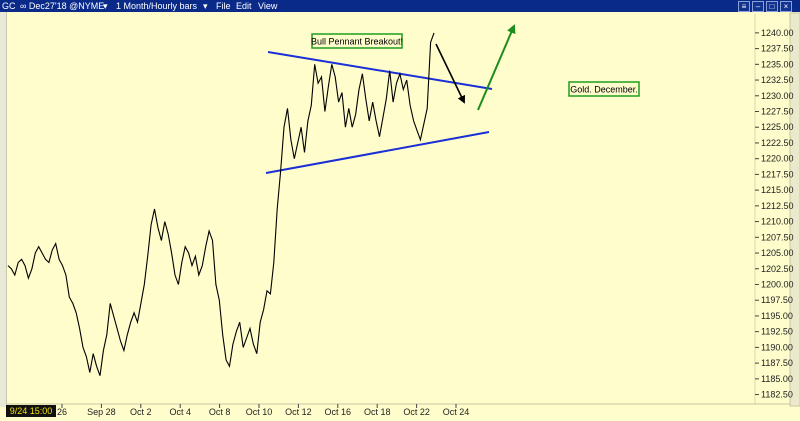 The image size is (800, 421). I want to click on trendlines, so click(379, 112).